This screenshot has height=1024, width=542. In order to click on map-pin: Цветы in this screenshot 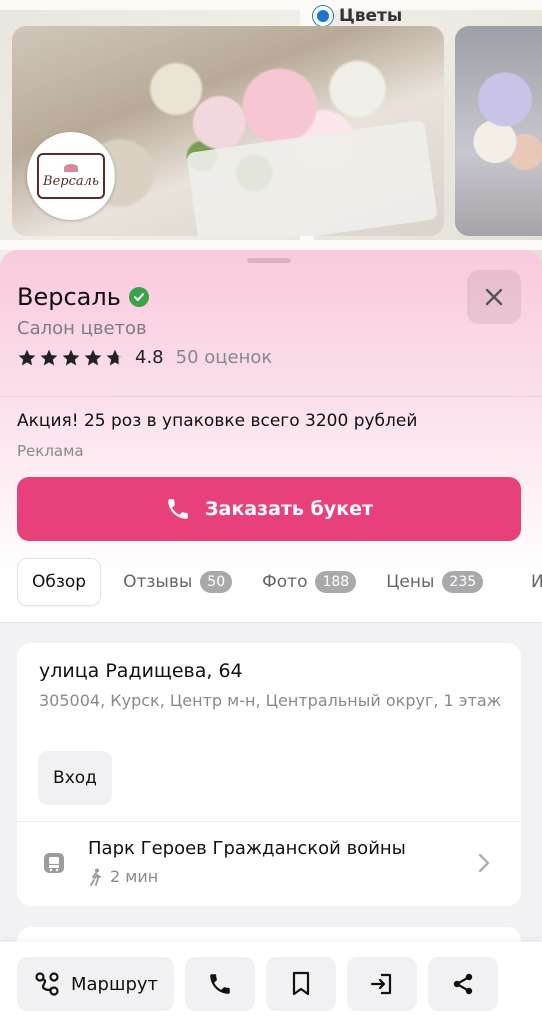, I will do `click(357, 16)`.